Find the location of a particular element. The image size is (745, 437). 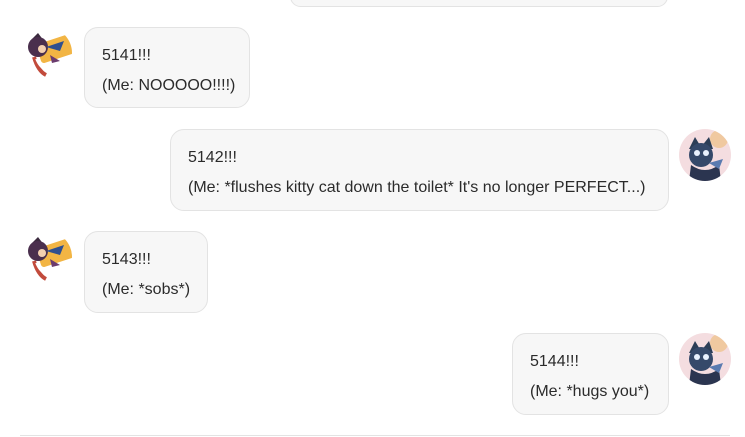

message-bubble: 5144!!! (Me: *hugs you*) is located at coordinates (590, 374).